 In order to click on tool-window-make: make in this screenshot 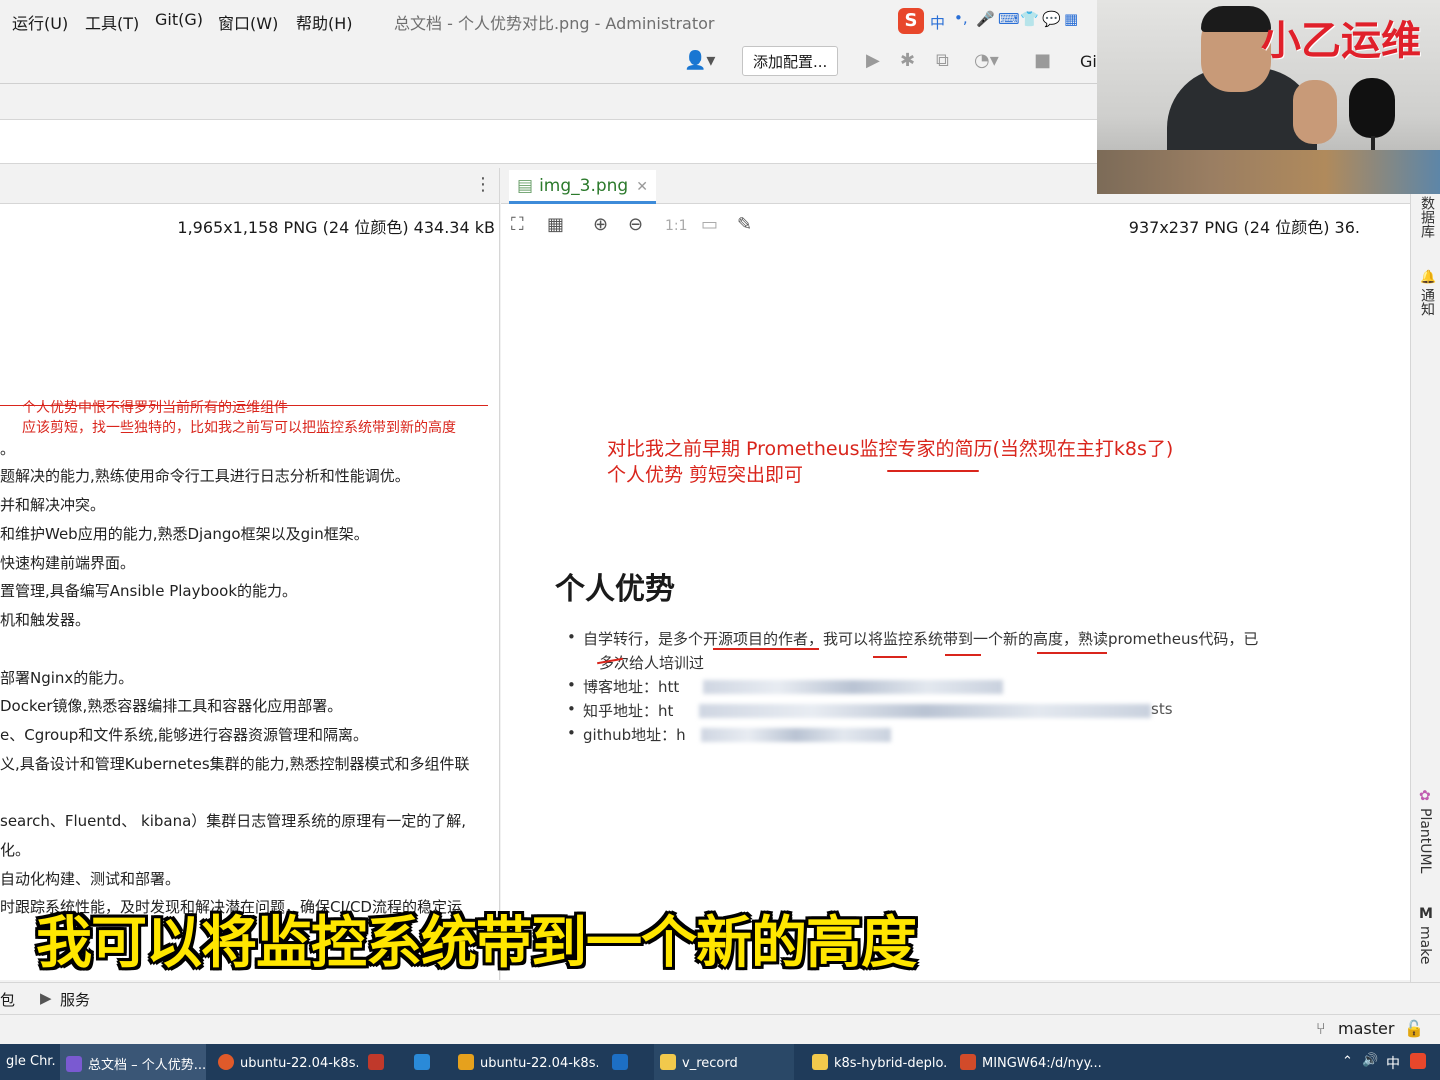, I will do `click(1425, 945)`.